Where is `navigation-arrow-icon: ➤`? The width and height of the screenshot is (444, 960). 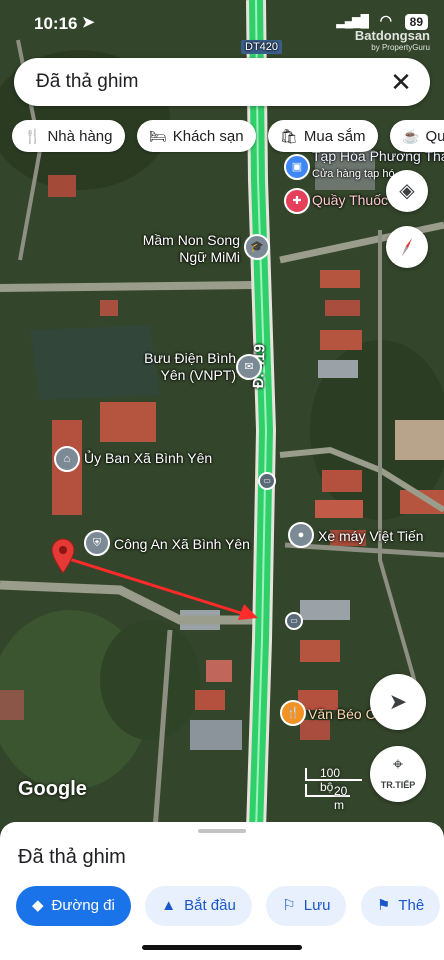 navigation-arrow-icon: ➤ is located at coordinates (398, 701).